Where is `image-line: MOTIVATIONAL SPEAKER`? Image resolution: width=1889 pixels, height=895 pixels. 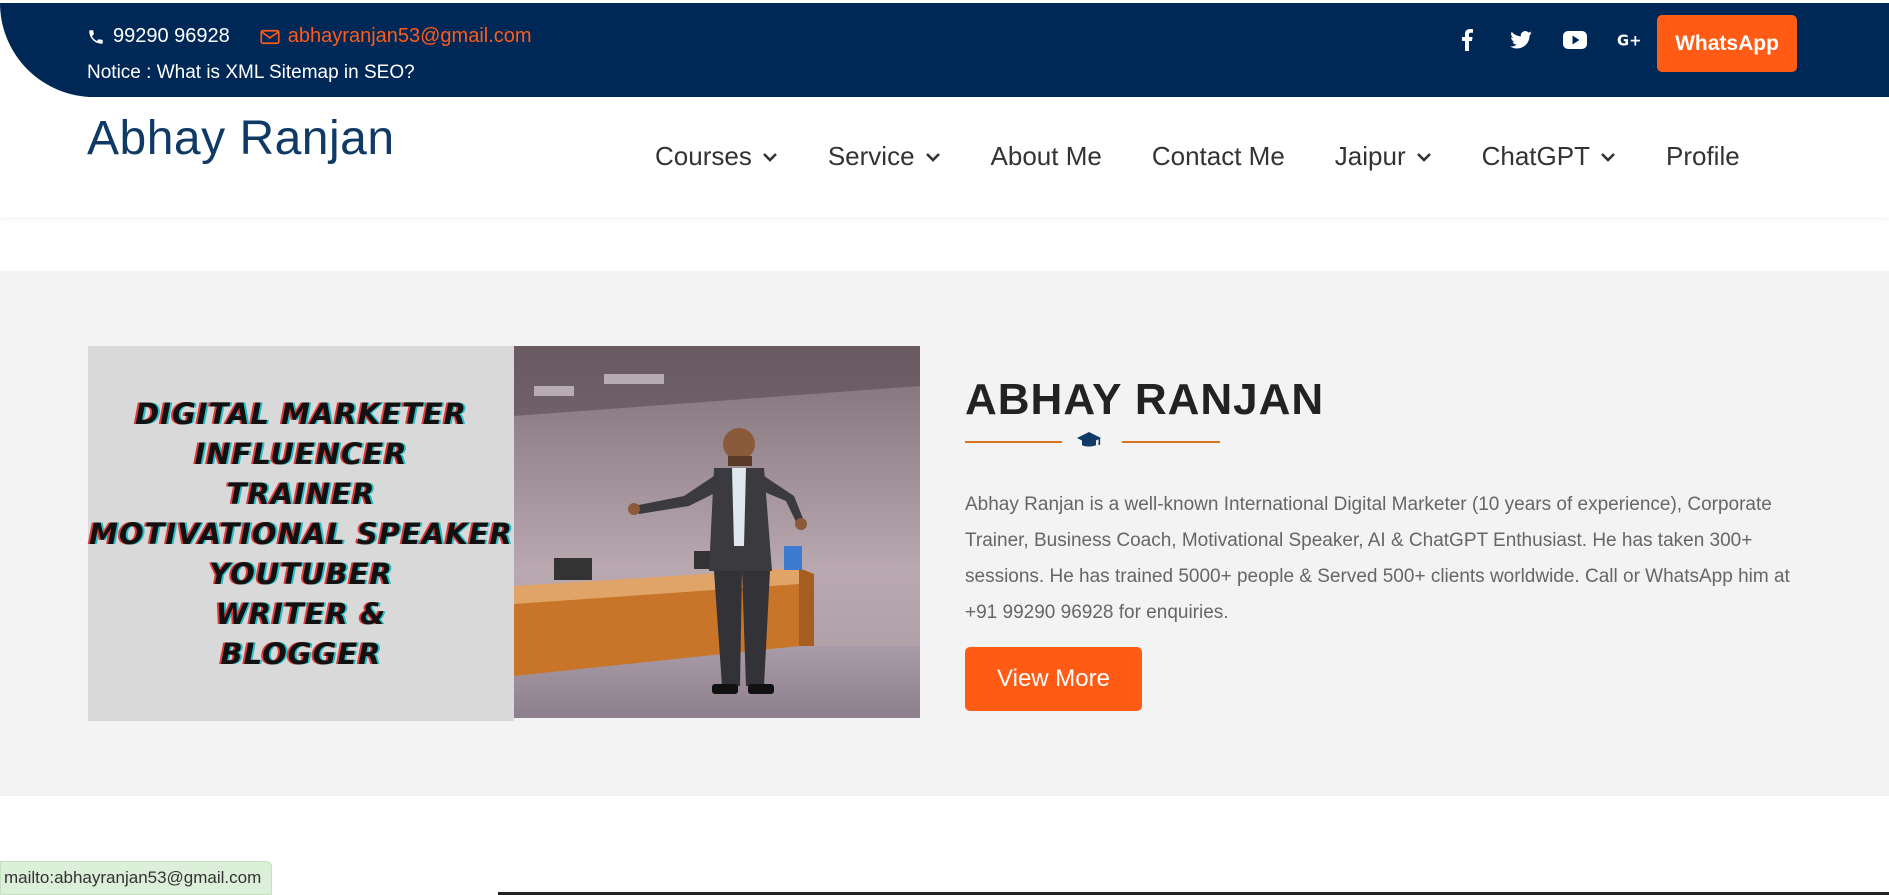 image-line: MOTIVATIONAL SPEAKER is located at coordinates (301, 533).